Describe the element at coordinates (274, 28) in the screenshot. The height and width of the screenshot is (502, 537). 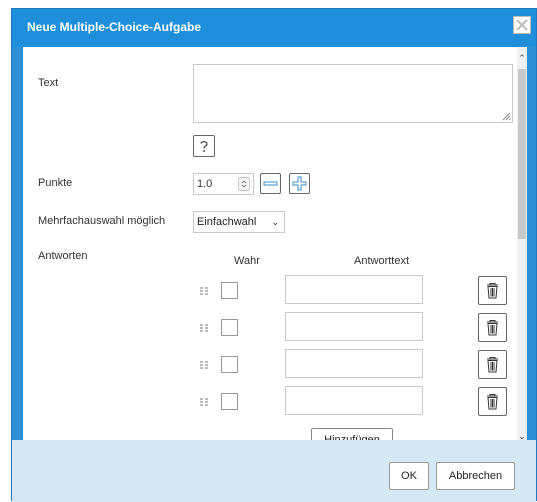
I see `dialog-titlebar: Neue Multiple-Choice-Aufgabe` at that location.